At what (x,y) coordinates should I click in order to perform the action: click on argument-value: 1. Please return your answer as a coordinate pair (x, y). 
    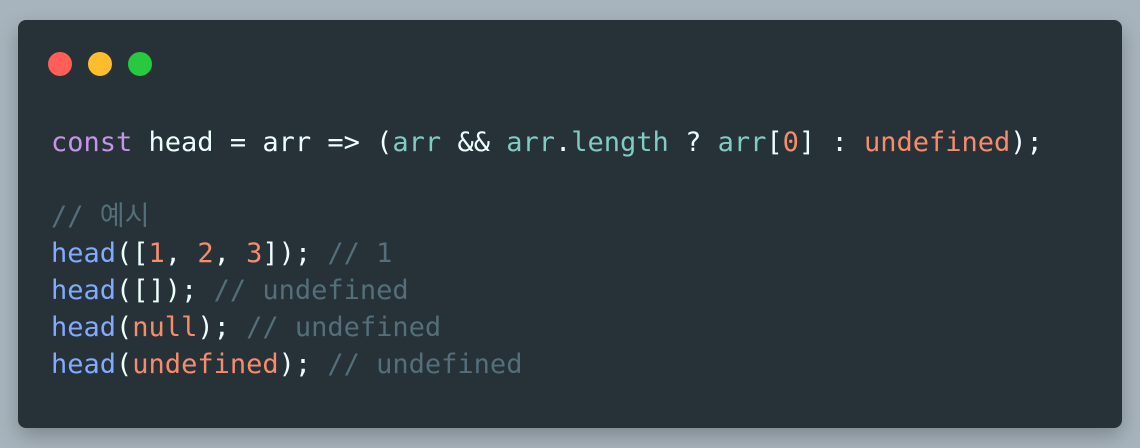
    Looking at the image, I should click on (156, 253).